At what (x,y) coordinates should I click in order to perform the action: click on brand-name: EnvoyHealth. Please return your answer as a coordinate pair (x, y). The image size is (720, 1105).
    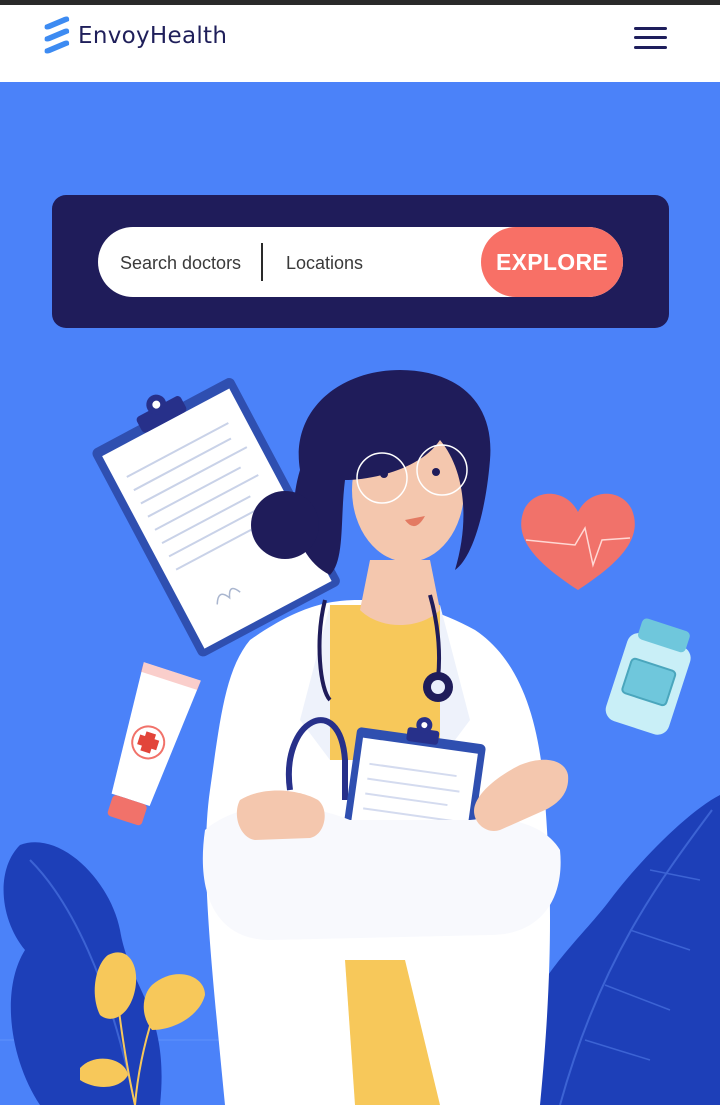
    Looking at the image, I should click on (153, 36).